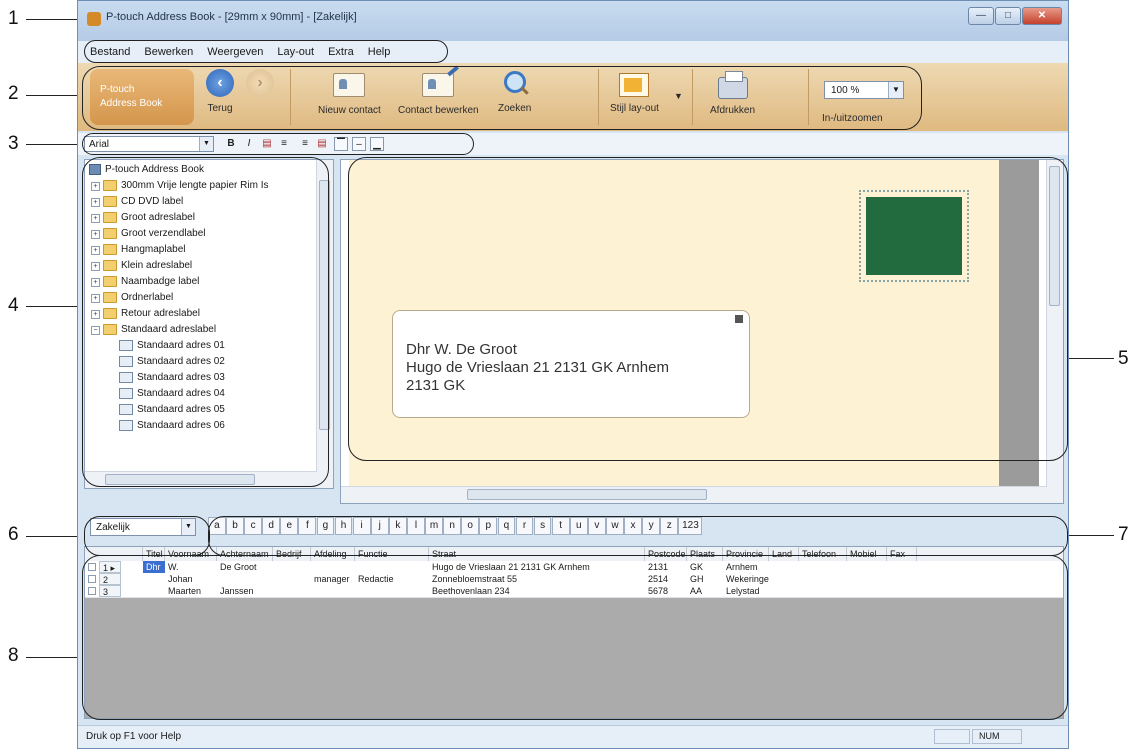 This screenshot has width=1145, height=749. Describe the element at coordinates (578, 526) in the screenshot. I see `index-tab: u` at that location.